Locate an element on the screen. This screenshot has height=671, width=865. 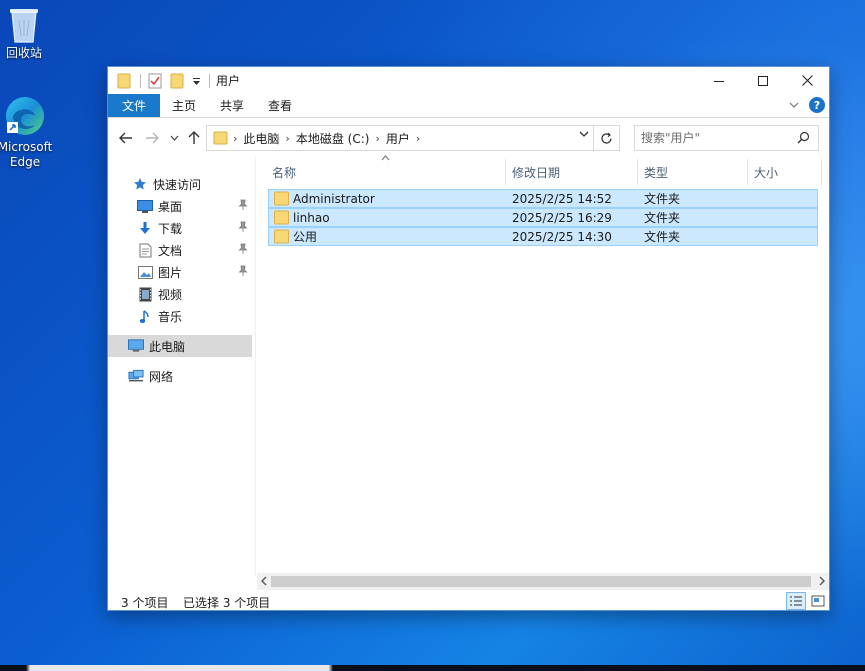
up-button is located at coordinates (194, 138).